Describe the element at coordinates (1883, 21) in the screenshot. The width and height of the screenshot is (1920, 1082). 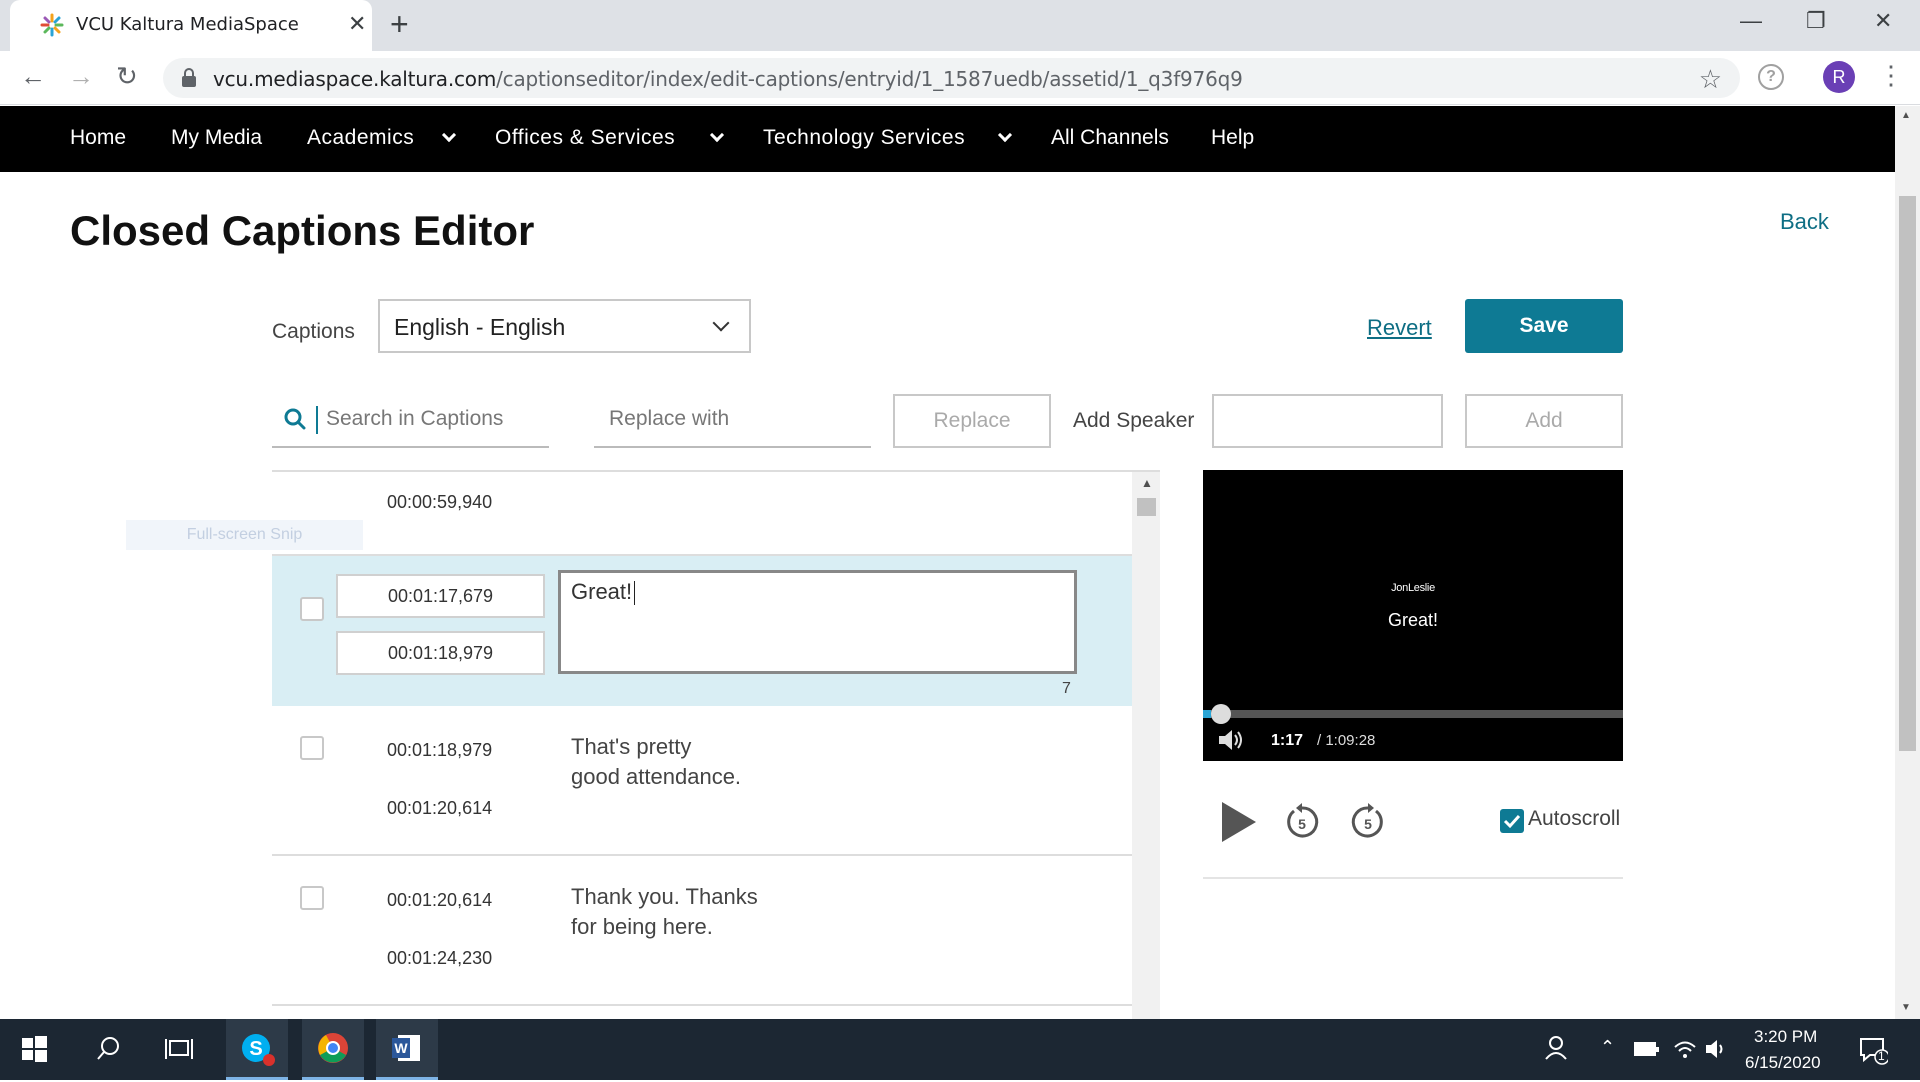
I see `window-close-icon: ✕` at that location.